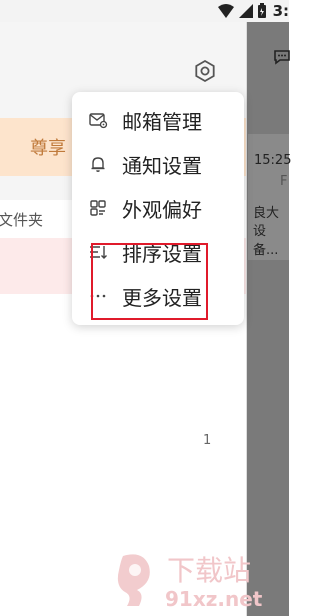  Describe the element at coordinates (22, 220) in the screenshot. I see `folder-label: 文件夹` at that location.